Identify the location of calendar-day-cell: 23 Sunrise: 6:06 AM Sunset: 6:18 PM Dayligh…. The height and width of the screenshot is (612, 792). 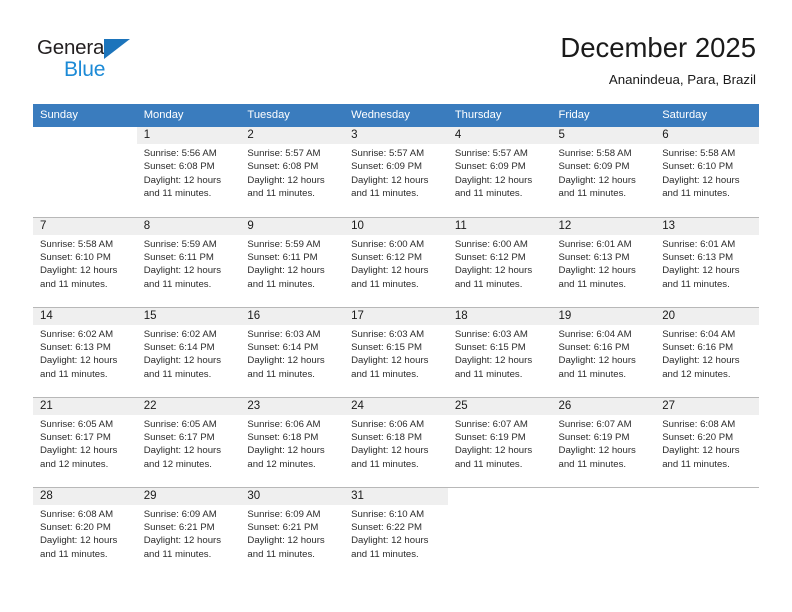
(292, 441).